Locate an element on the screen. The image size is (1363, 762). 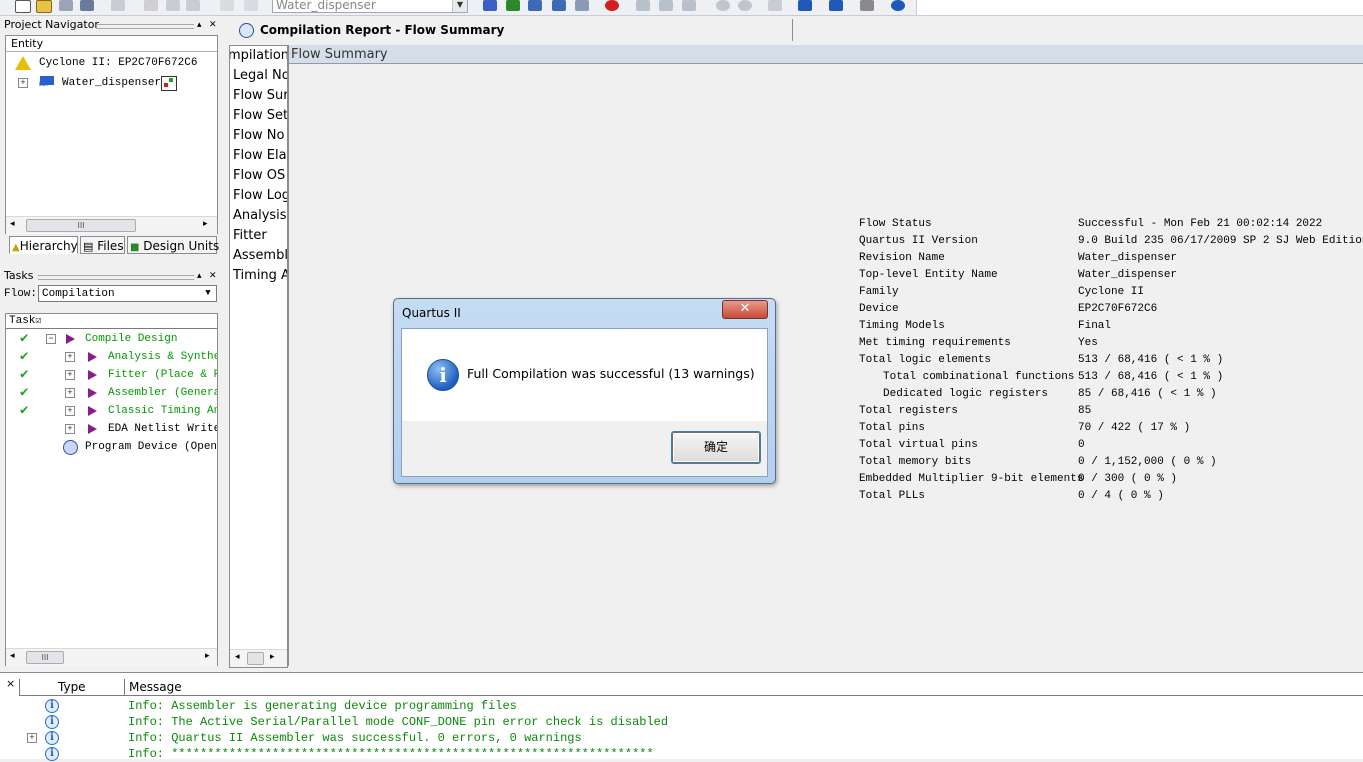
task-label: Analysis & Synthes is located at coordinates (162, 357).